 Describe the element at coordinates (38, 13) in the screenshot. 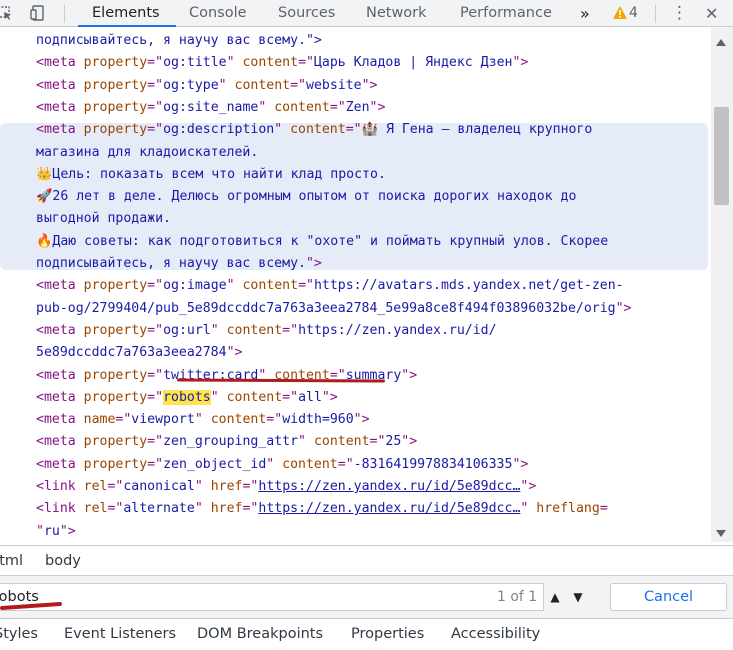

I see `device-toolbar-icon` at that location.